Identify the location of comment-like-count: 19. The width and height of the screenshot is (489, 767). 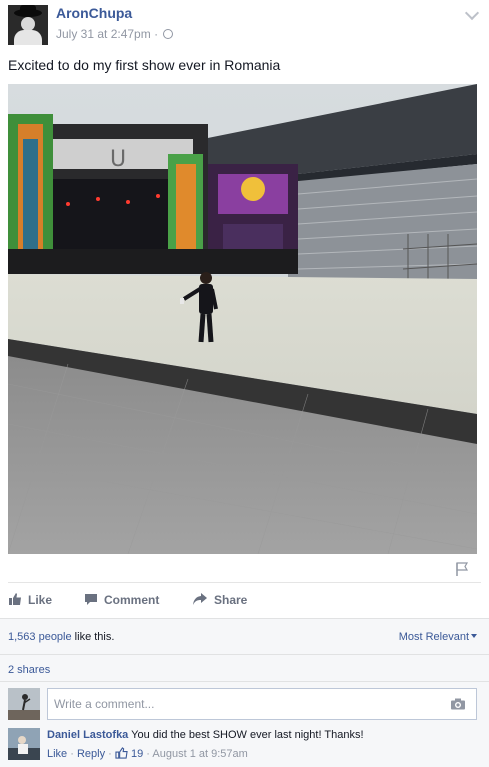
(137, 754).